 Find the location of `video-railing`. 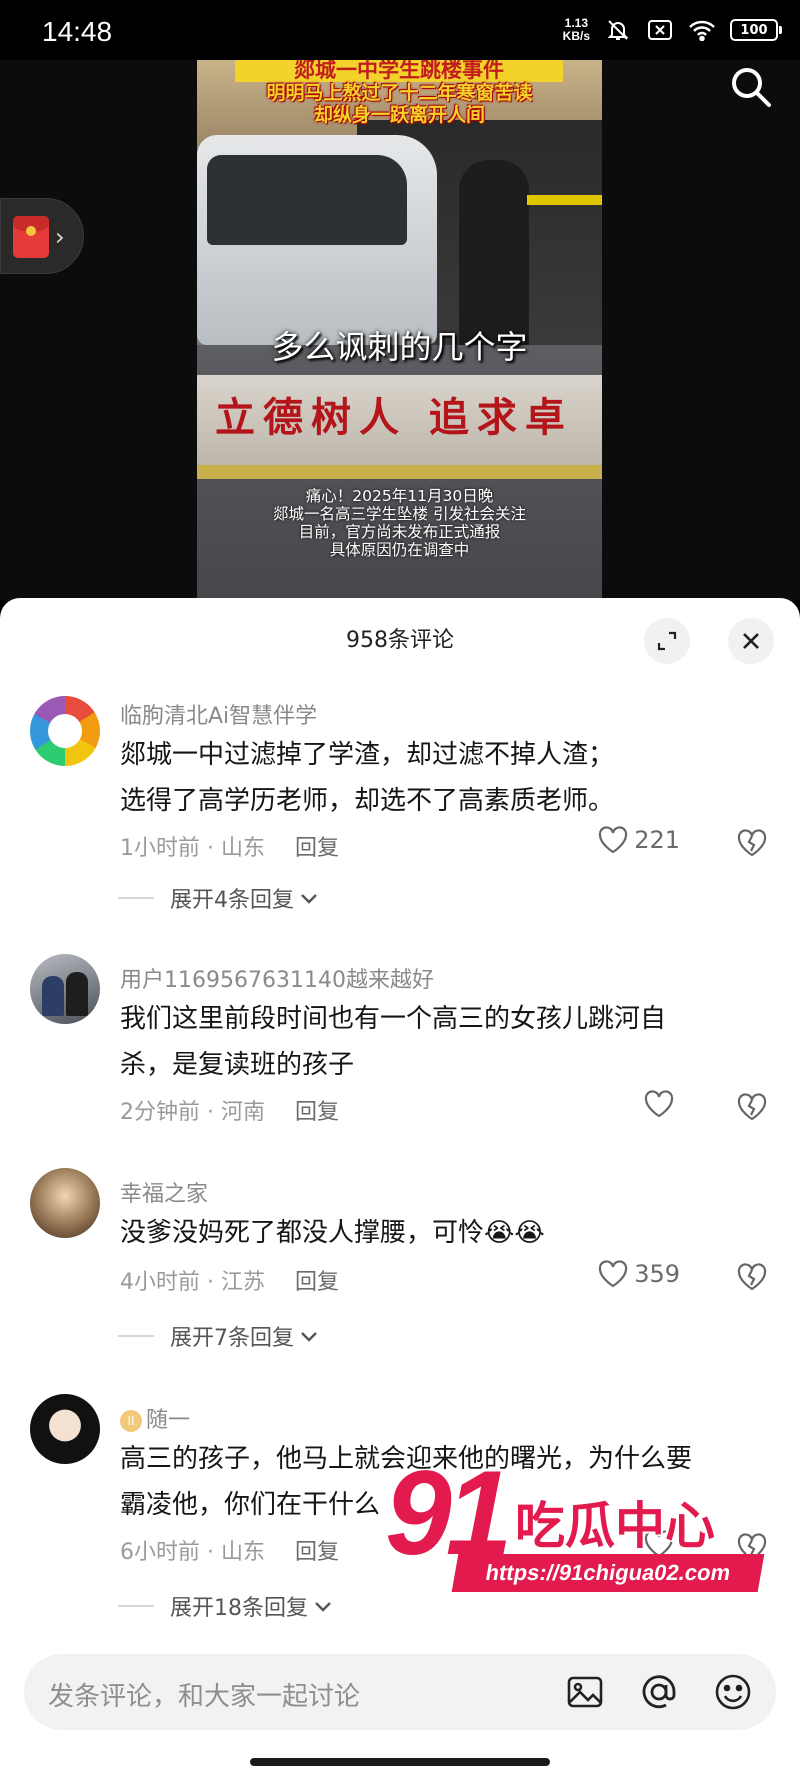

video-railing is located at coordinates (564, 200).